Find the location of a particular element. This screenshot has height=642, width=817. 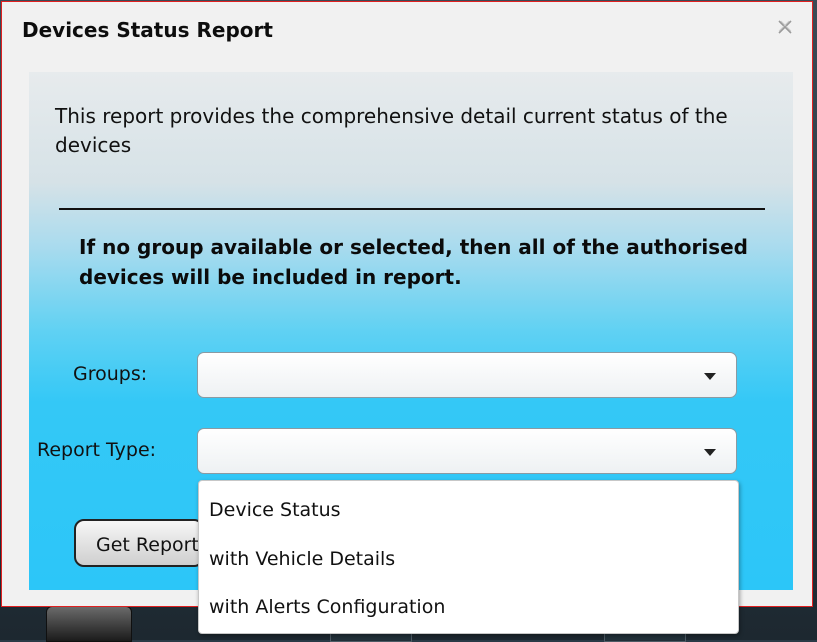

groups-label: Groups: is located at coordinates (110, 374).